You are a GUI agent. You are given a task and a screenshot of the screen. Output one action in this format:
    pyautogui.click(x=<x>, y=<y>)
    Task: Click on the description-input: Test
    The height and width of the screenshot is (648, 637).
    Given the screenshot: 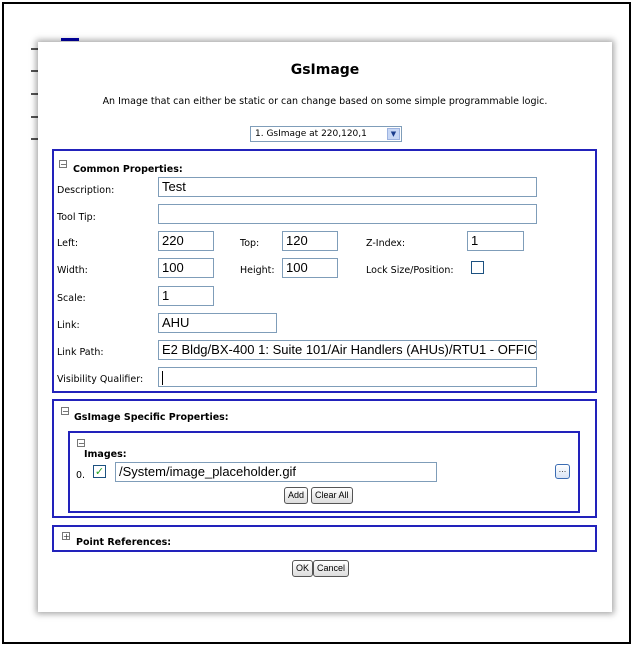 What is the action you would take?
    pyautogui.click(x=347, y=187)
    